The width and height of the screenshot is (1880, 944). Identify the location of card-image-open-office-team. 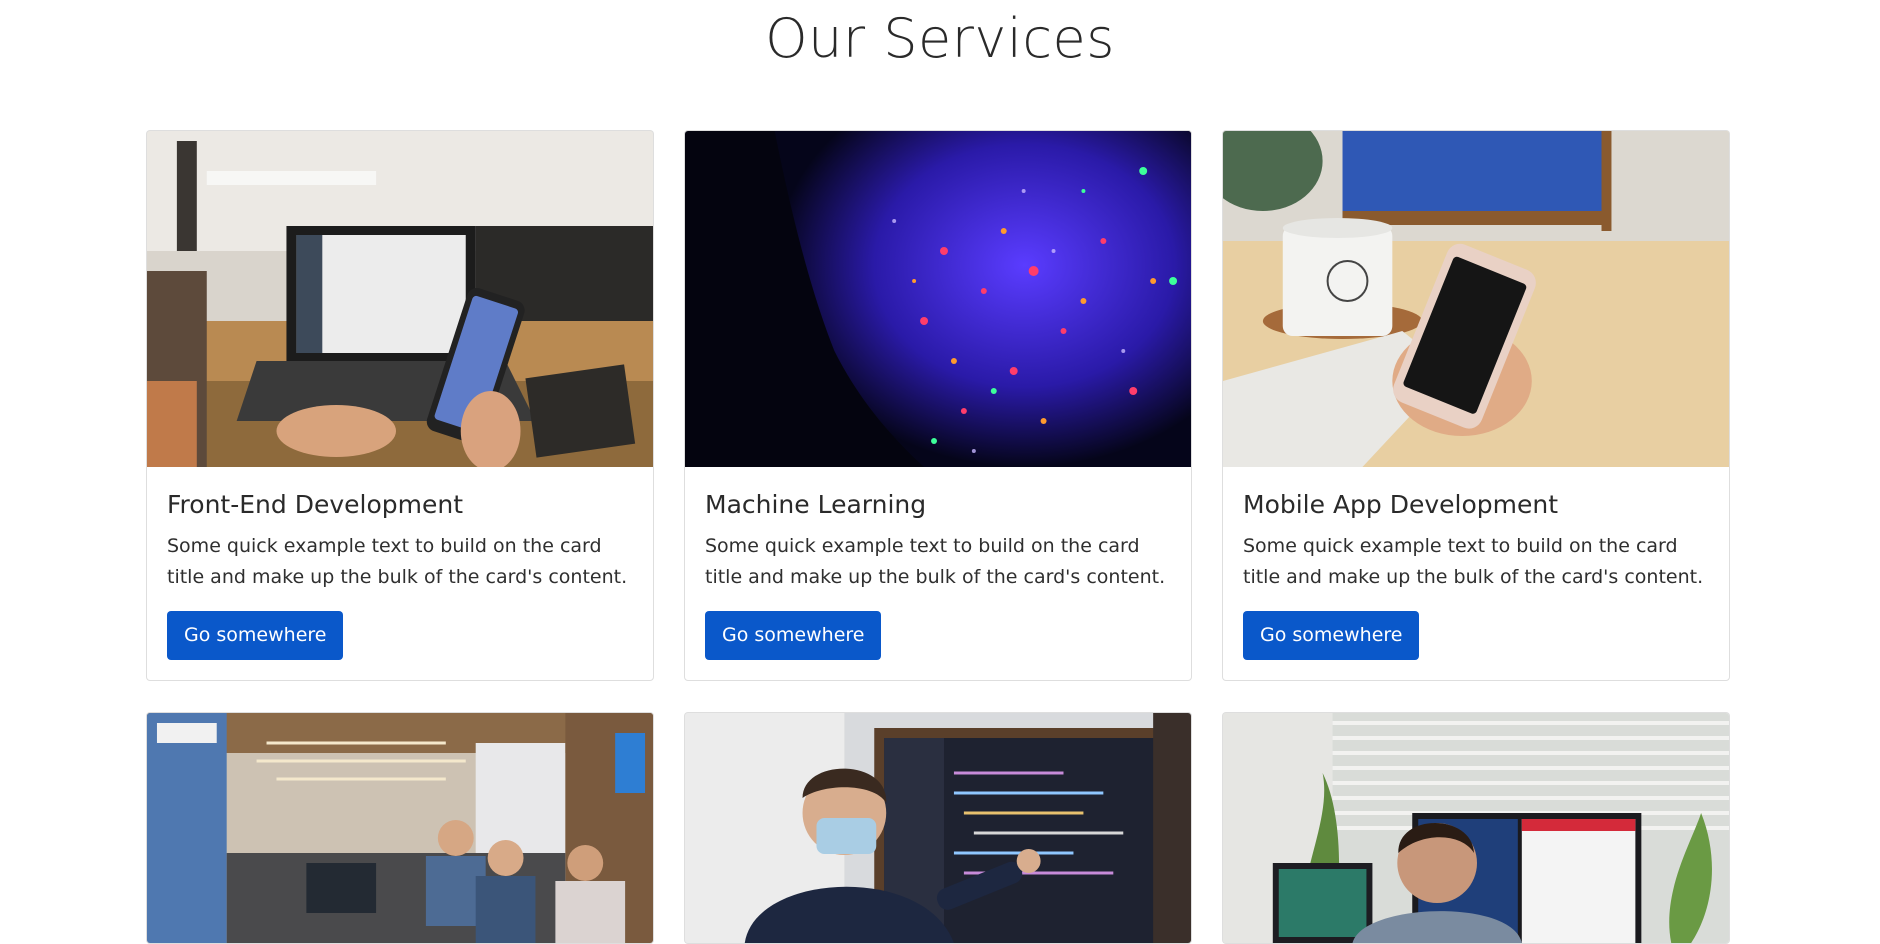
(400, 828).